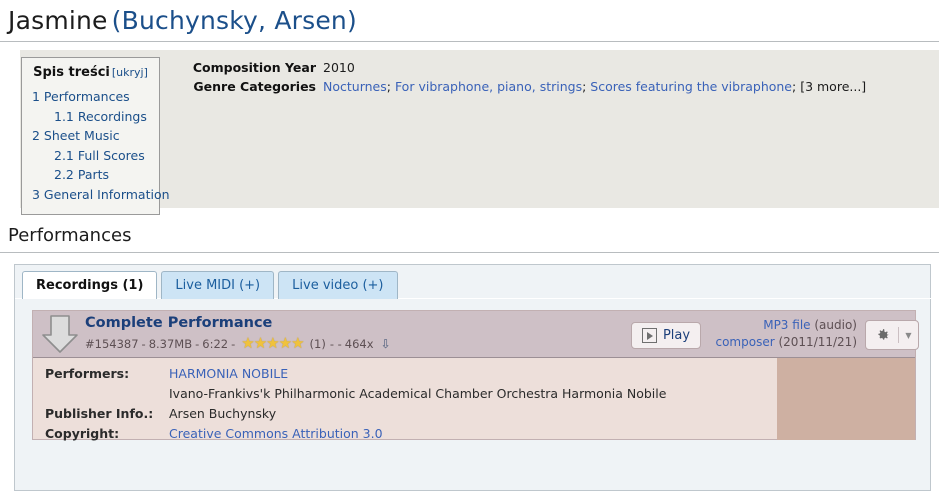  What do you see at coordinates (170, 343) in the screenshot?
I see `recording-filesize: 8.37MB` at bounding box center [170, 343].